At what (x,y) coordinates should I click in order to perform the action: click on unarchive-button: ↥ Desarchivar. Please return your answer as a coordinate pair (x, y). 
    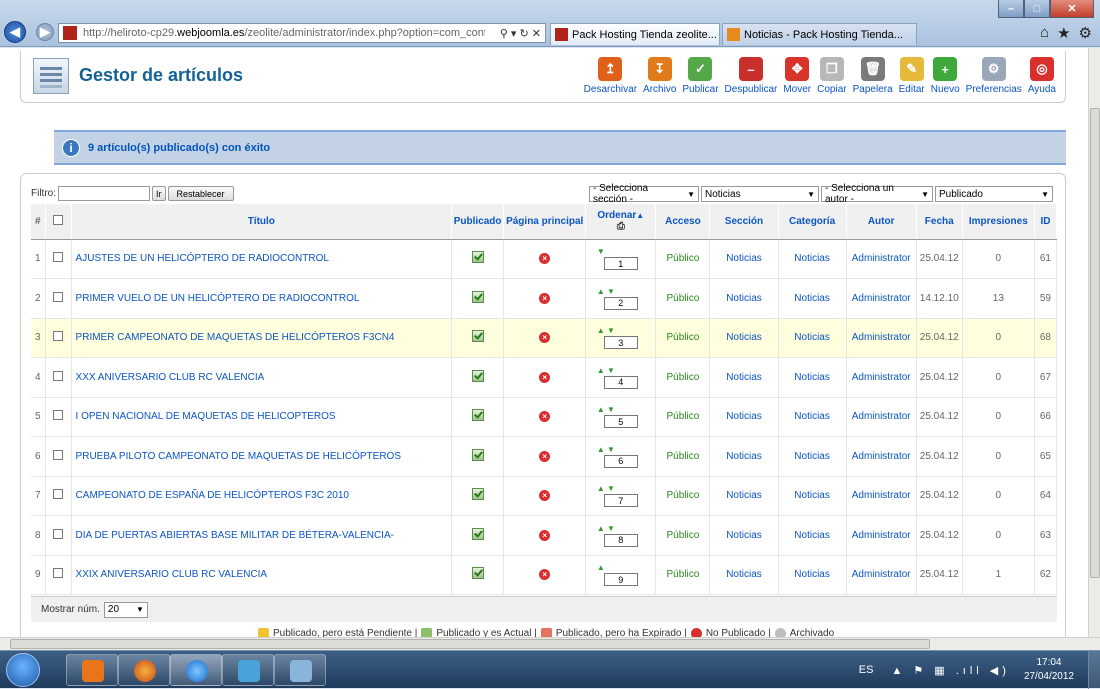
    Looking at the image, I should click on (610, 76).